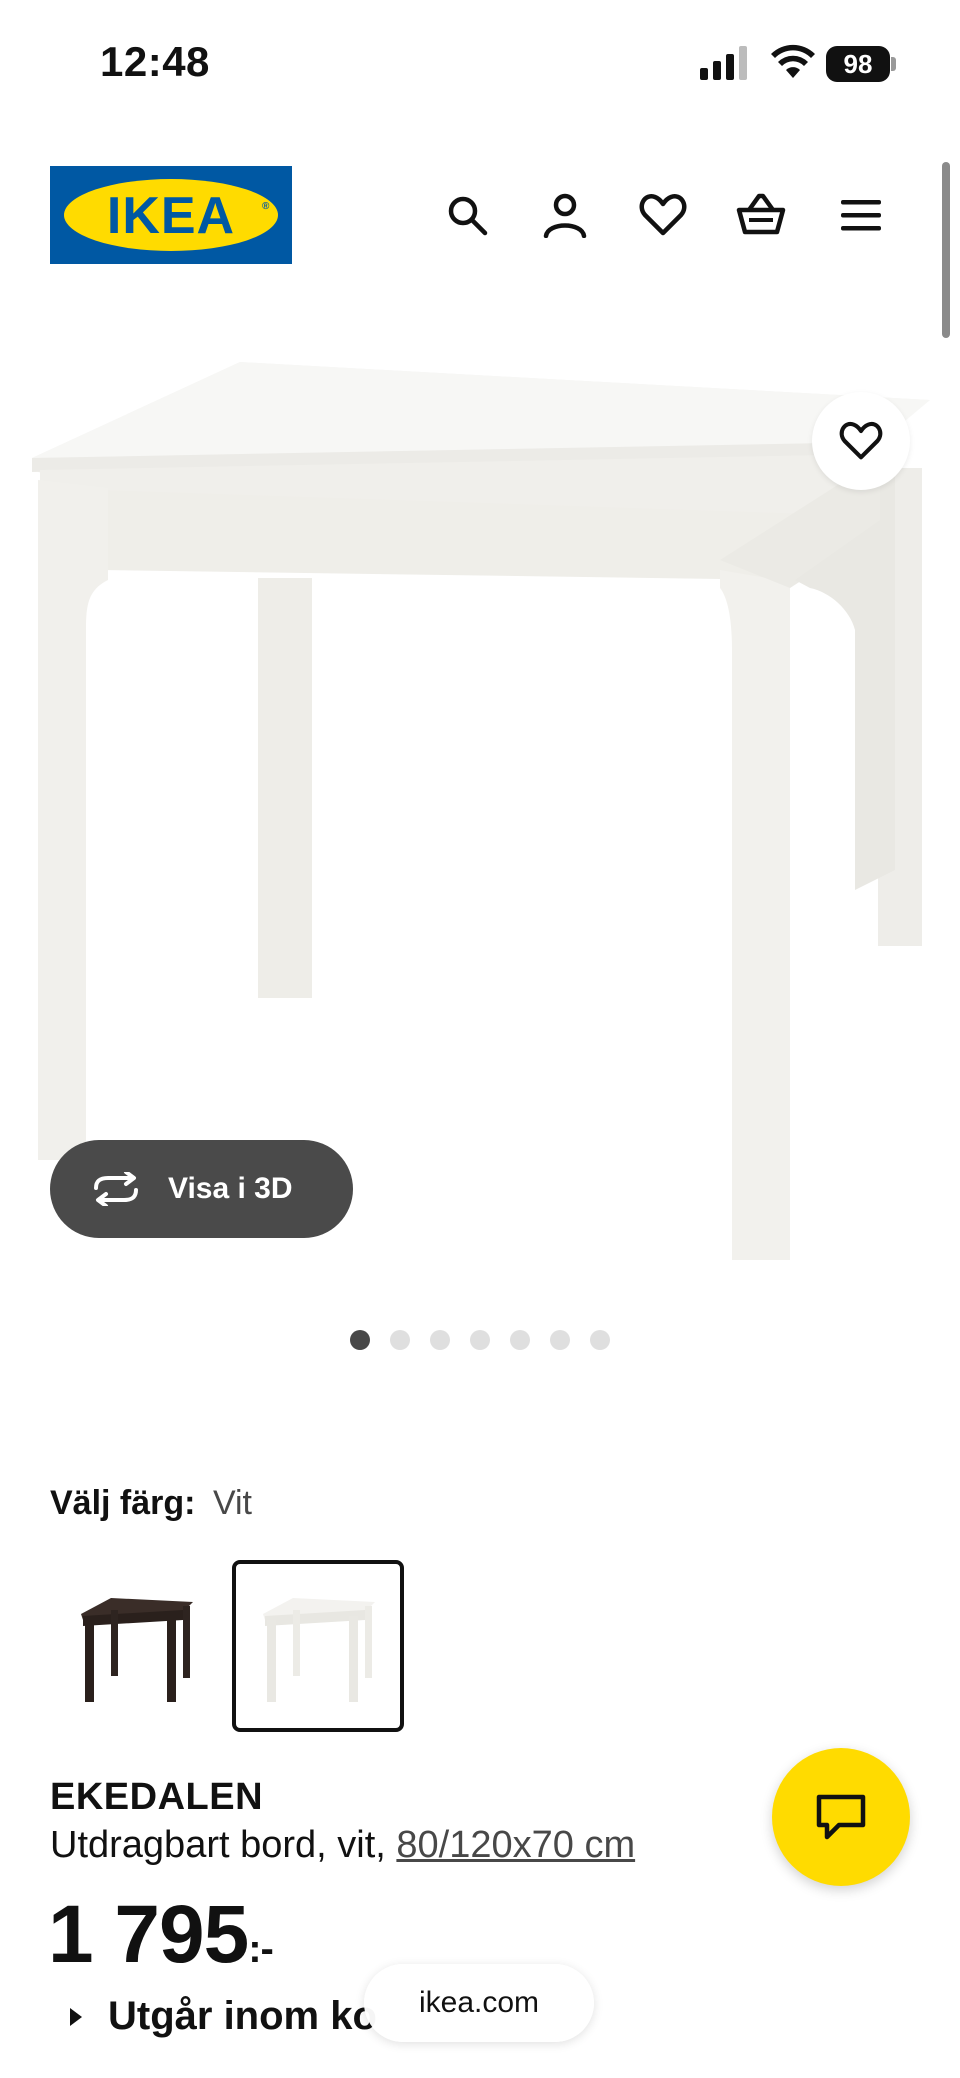  I want to click on browser-url-pill: ikea.com, so click(479, 2003).